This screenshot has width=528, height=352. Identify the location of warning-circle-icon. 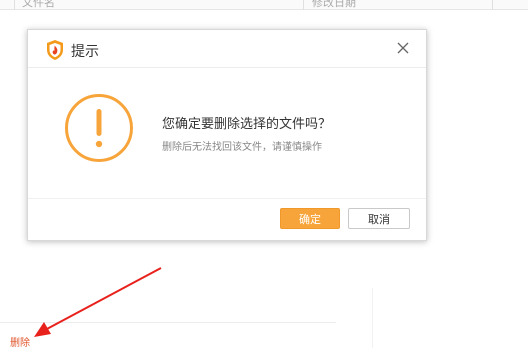
(99, 128).